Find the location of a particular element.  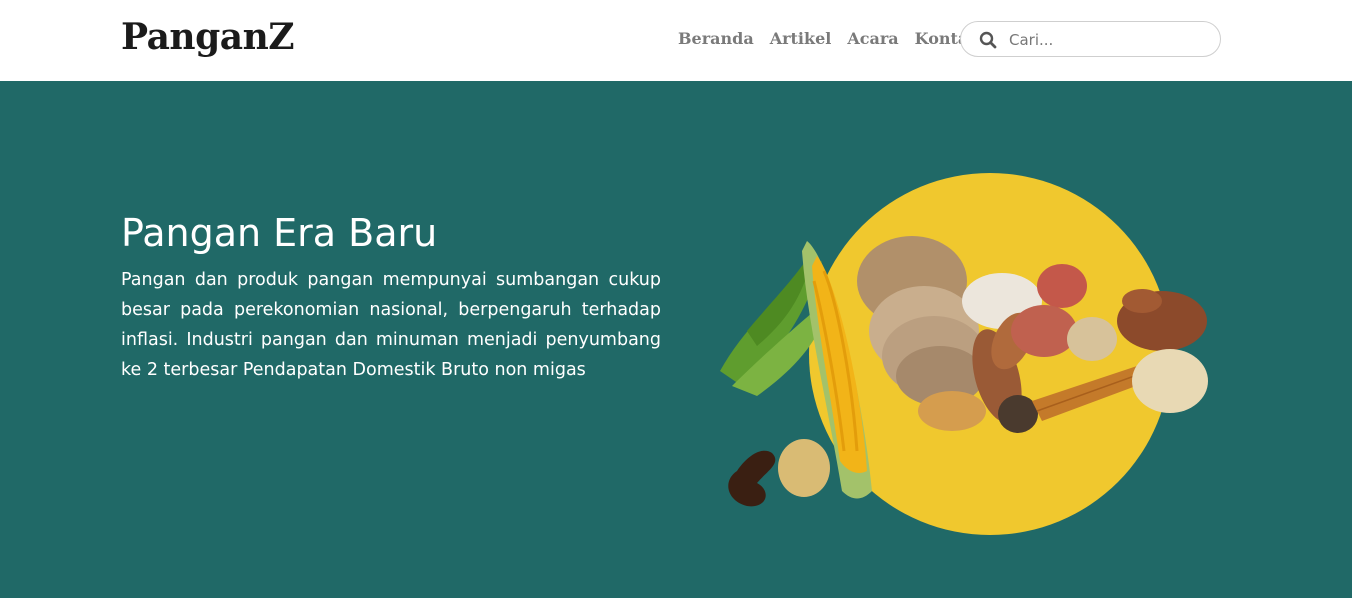

search-box is located at coordinates (1090, 39).